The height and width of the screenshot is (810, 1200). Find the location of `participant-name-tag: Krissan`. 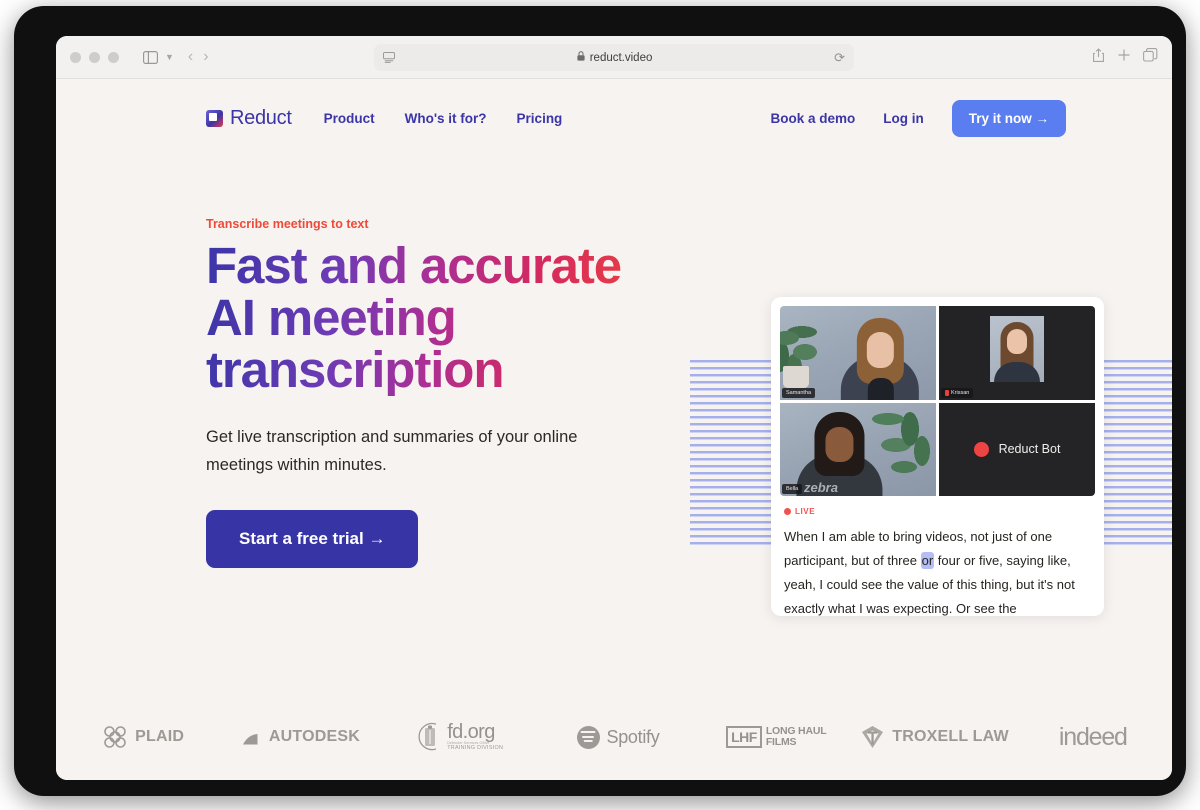

participant-name-tag: Krissan is located at coordinates (957, 392).